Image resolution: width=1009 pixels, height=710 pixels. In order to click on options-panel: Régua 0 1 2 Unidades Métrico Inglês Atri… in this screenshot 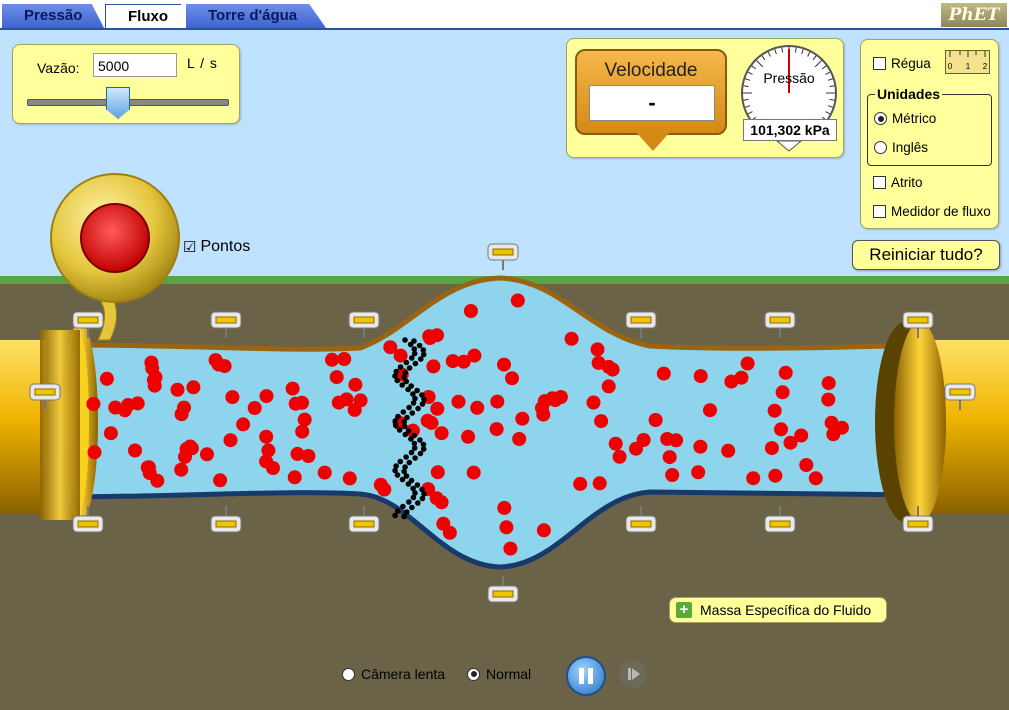, I will do `click(929, 134)`.